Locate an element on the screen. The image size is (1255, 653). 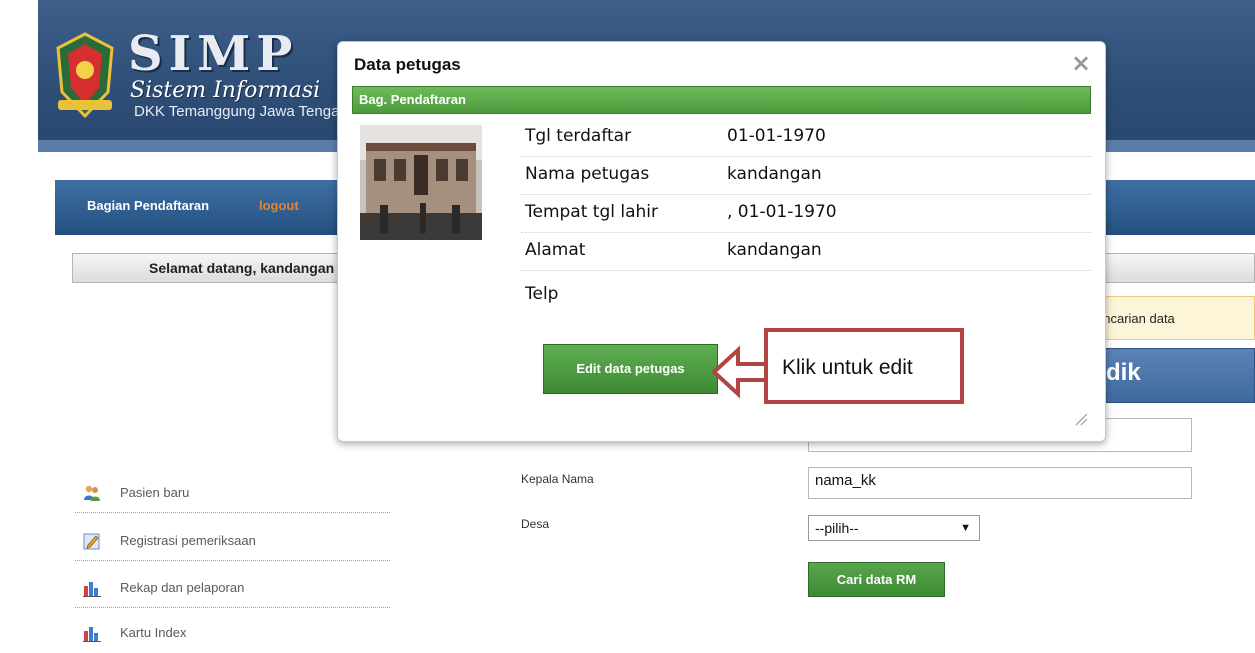
menu-item-registrasi-pemeriksaan: Registrasi pemeriksaan is located at coordinates (232, 540).